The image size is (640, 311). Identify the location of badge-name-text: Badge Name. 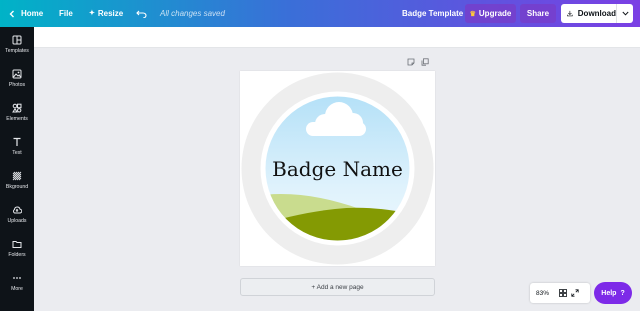
(337, 169).